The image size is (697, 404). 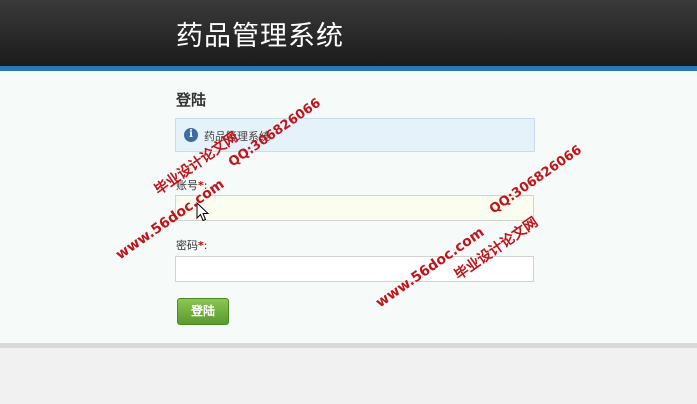 I want to click on app-title: 药品管理系统, so click(x=260, y=36).